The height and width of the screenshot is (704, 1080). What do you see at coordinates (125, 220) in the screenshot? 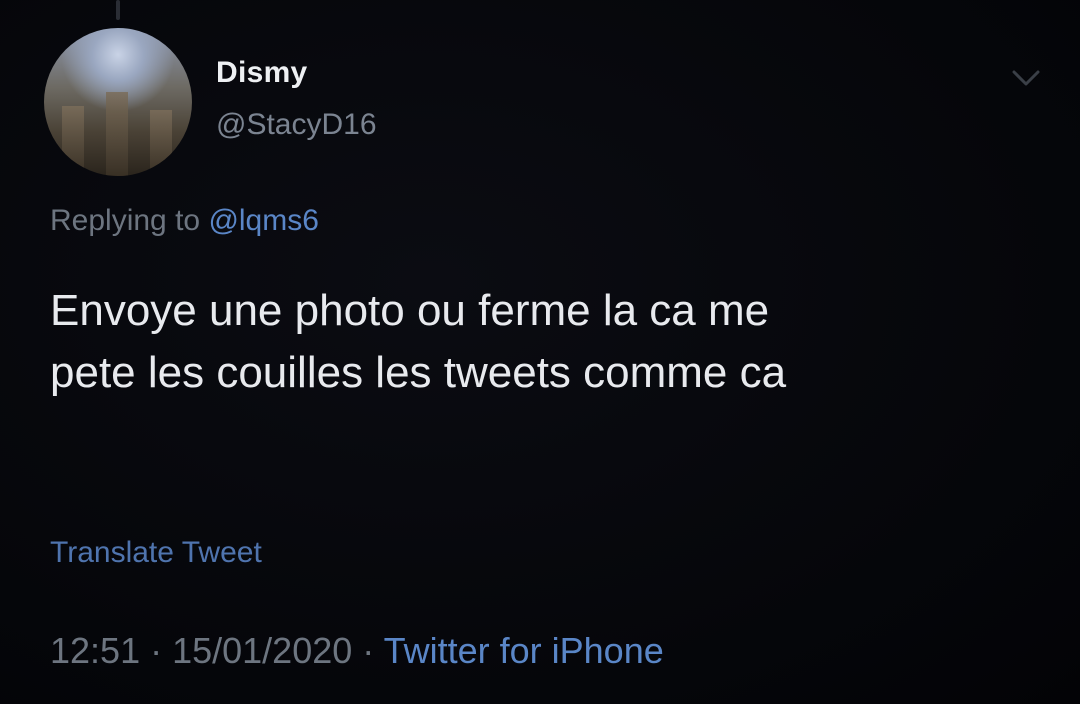
I see `replying-to-label: Replying to` at bounding box center [125, 220].